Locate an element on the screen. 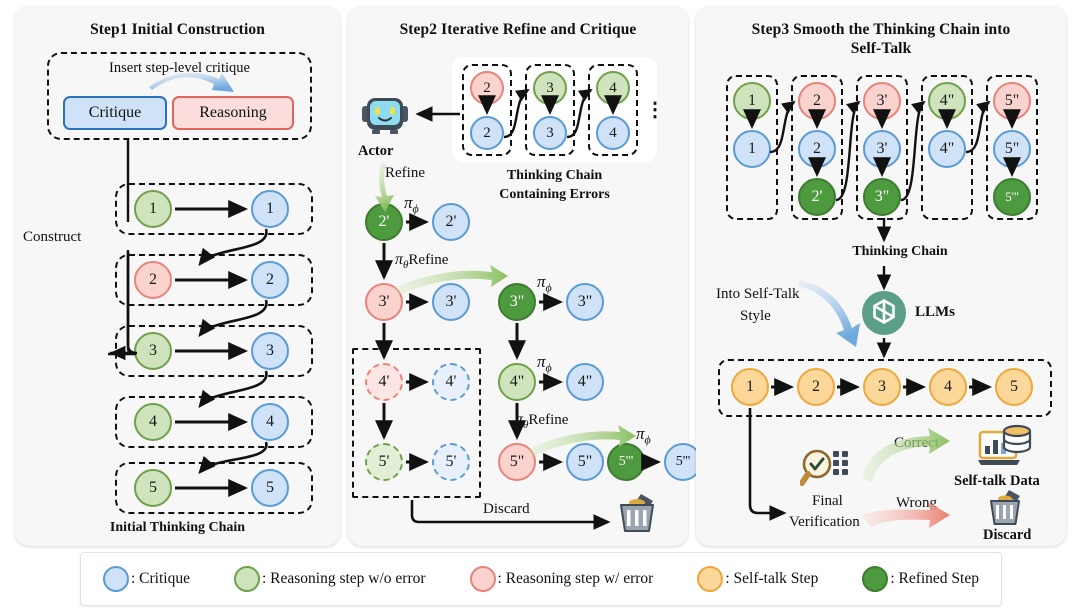  node-step3-c1-mid: 1 is located at coordinates (752, 149).